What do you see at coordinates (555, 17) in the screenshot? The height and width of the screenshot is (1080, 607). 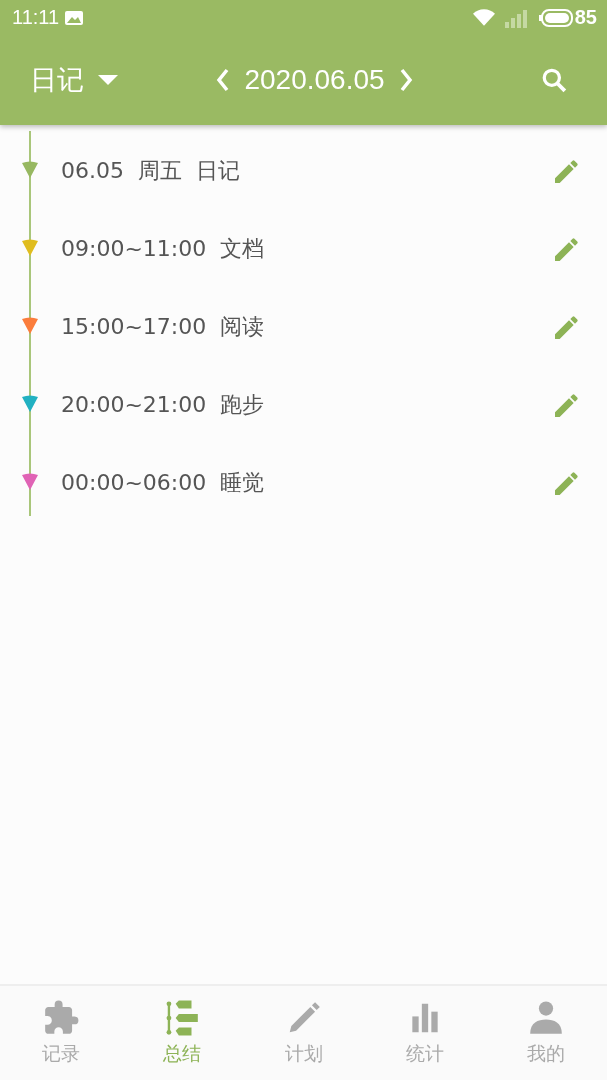 I see `battery-icon` at bounding box center [555, 17].